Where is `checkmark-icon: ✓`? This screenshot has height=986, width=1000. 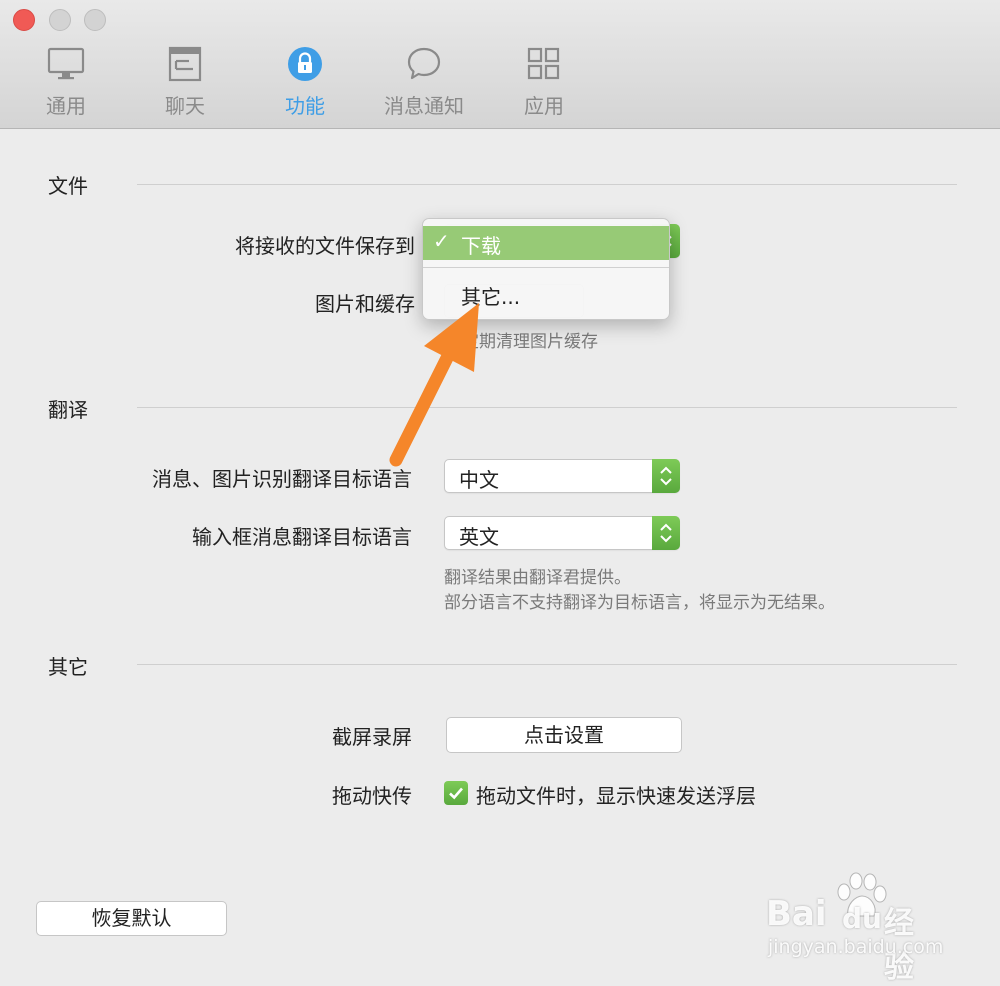 checkmark-icon: ✓ is located at coordinates (441, 241).